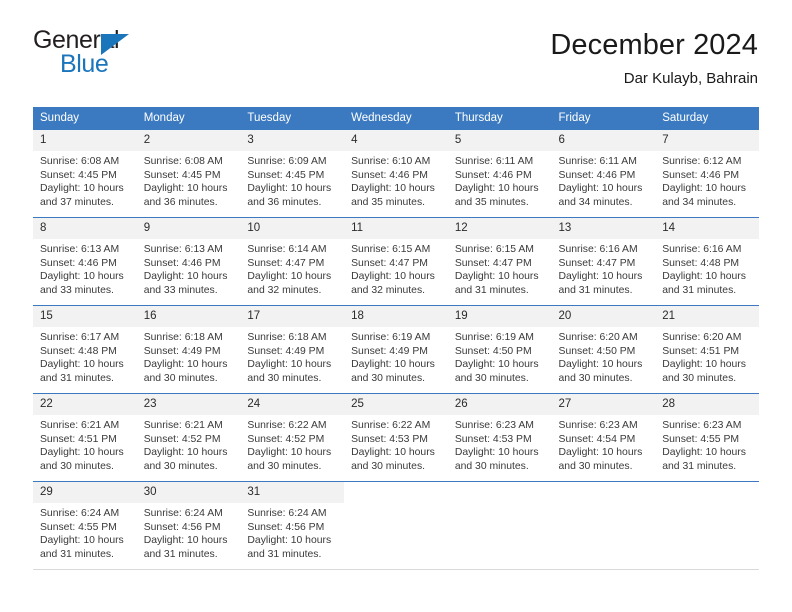  I want to click on sunrise-text: Sunrise: 6:19 AM, so click(391, 337).